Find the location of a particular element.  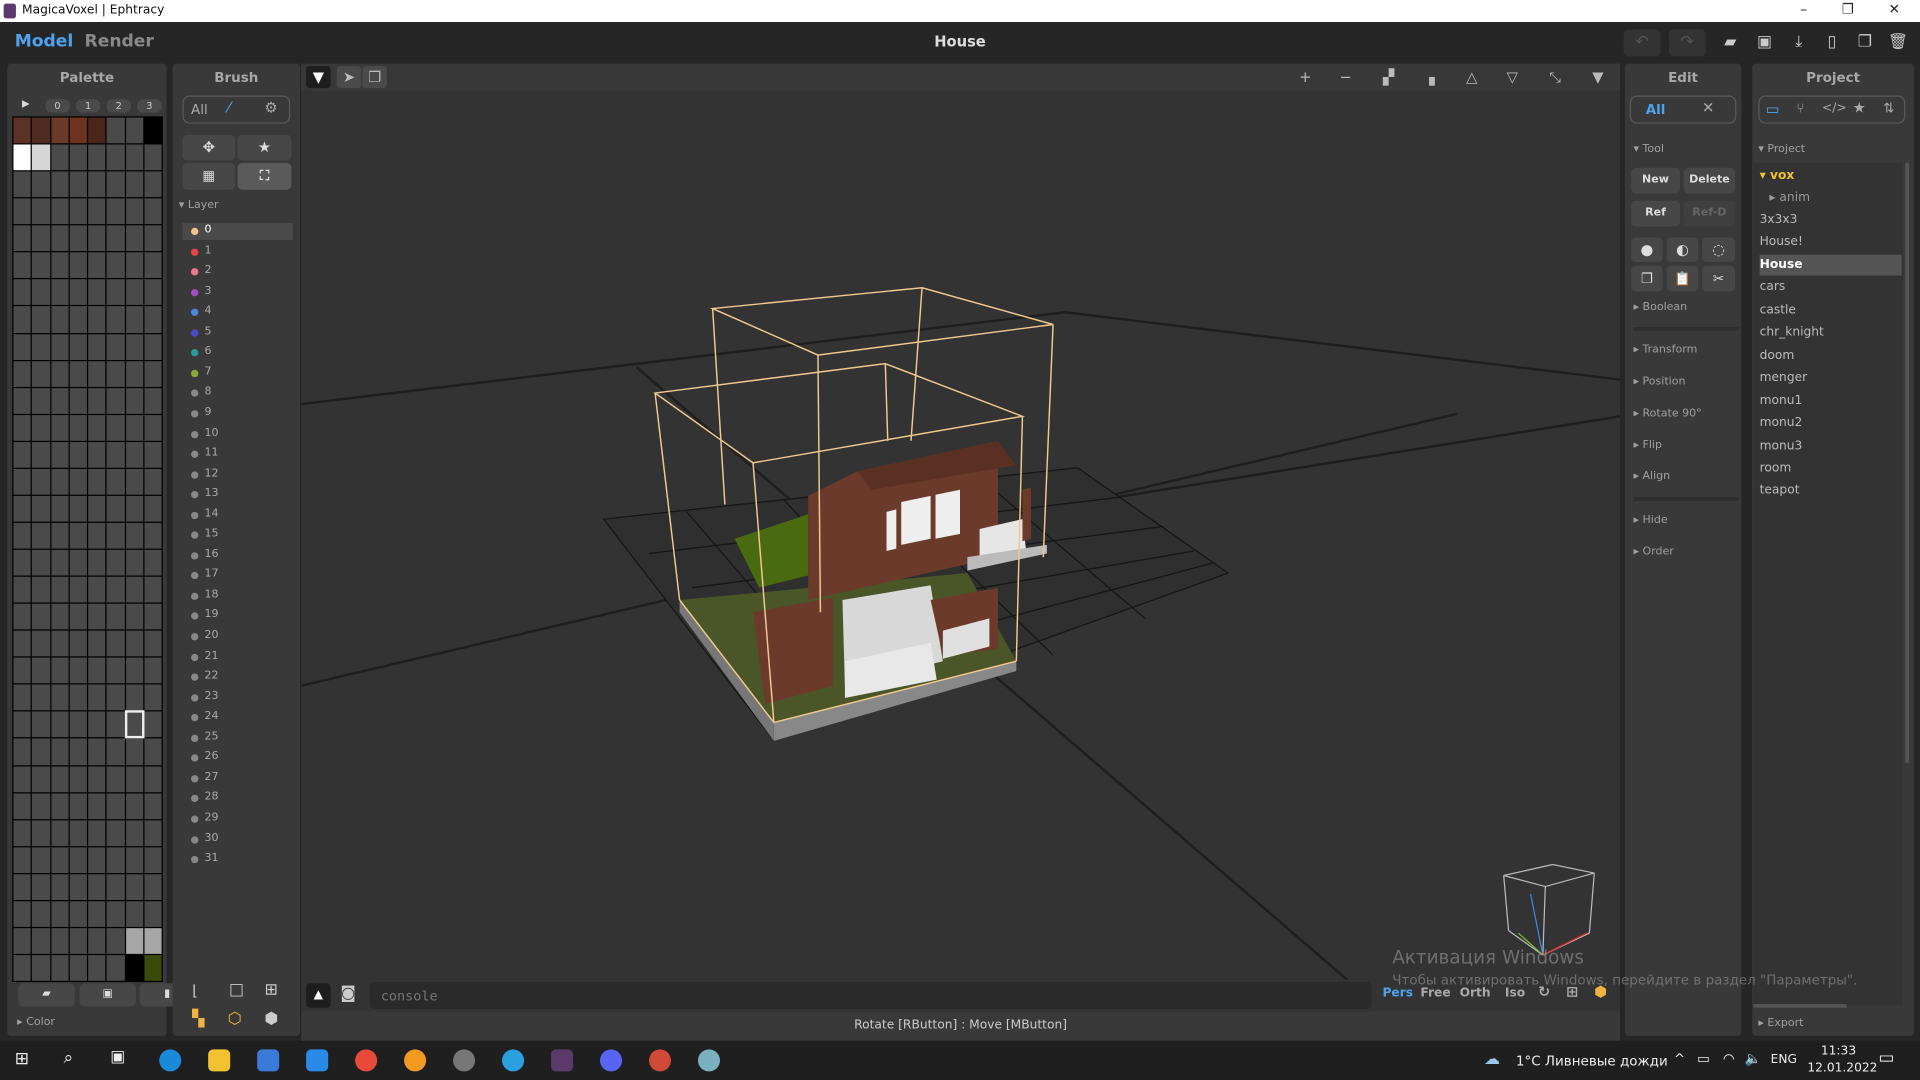

half-circle-icon: ◐ is located at coordinates (1682, 250).